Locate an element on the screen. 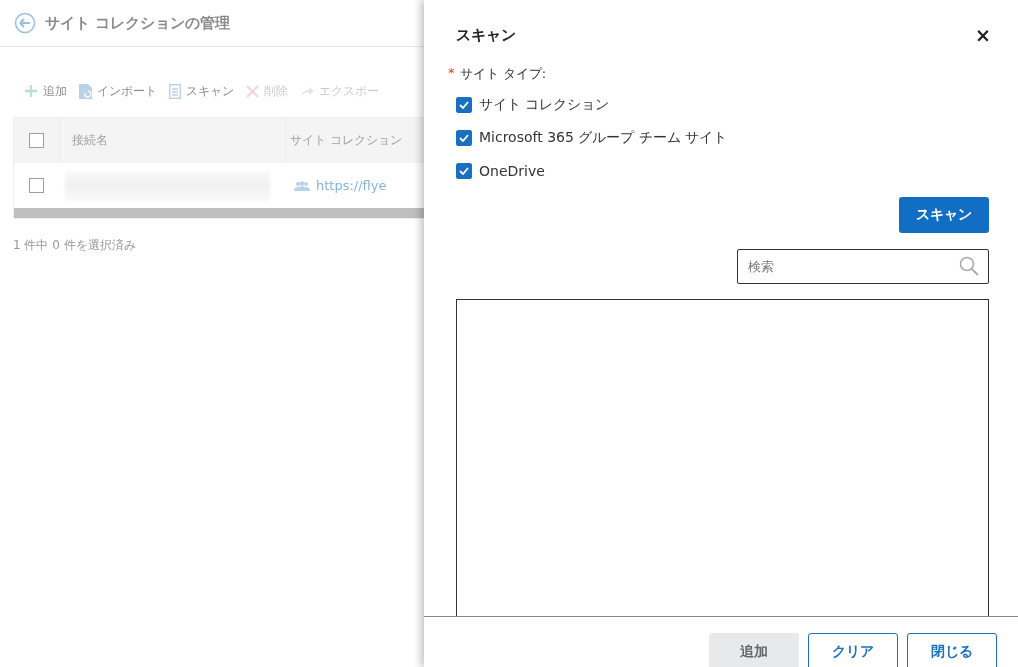  column-header: 接続名 is located at coordinates (90, 140).